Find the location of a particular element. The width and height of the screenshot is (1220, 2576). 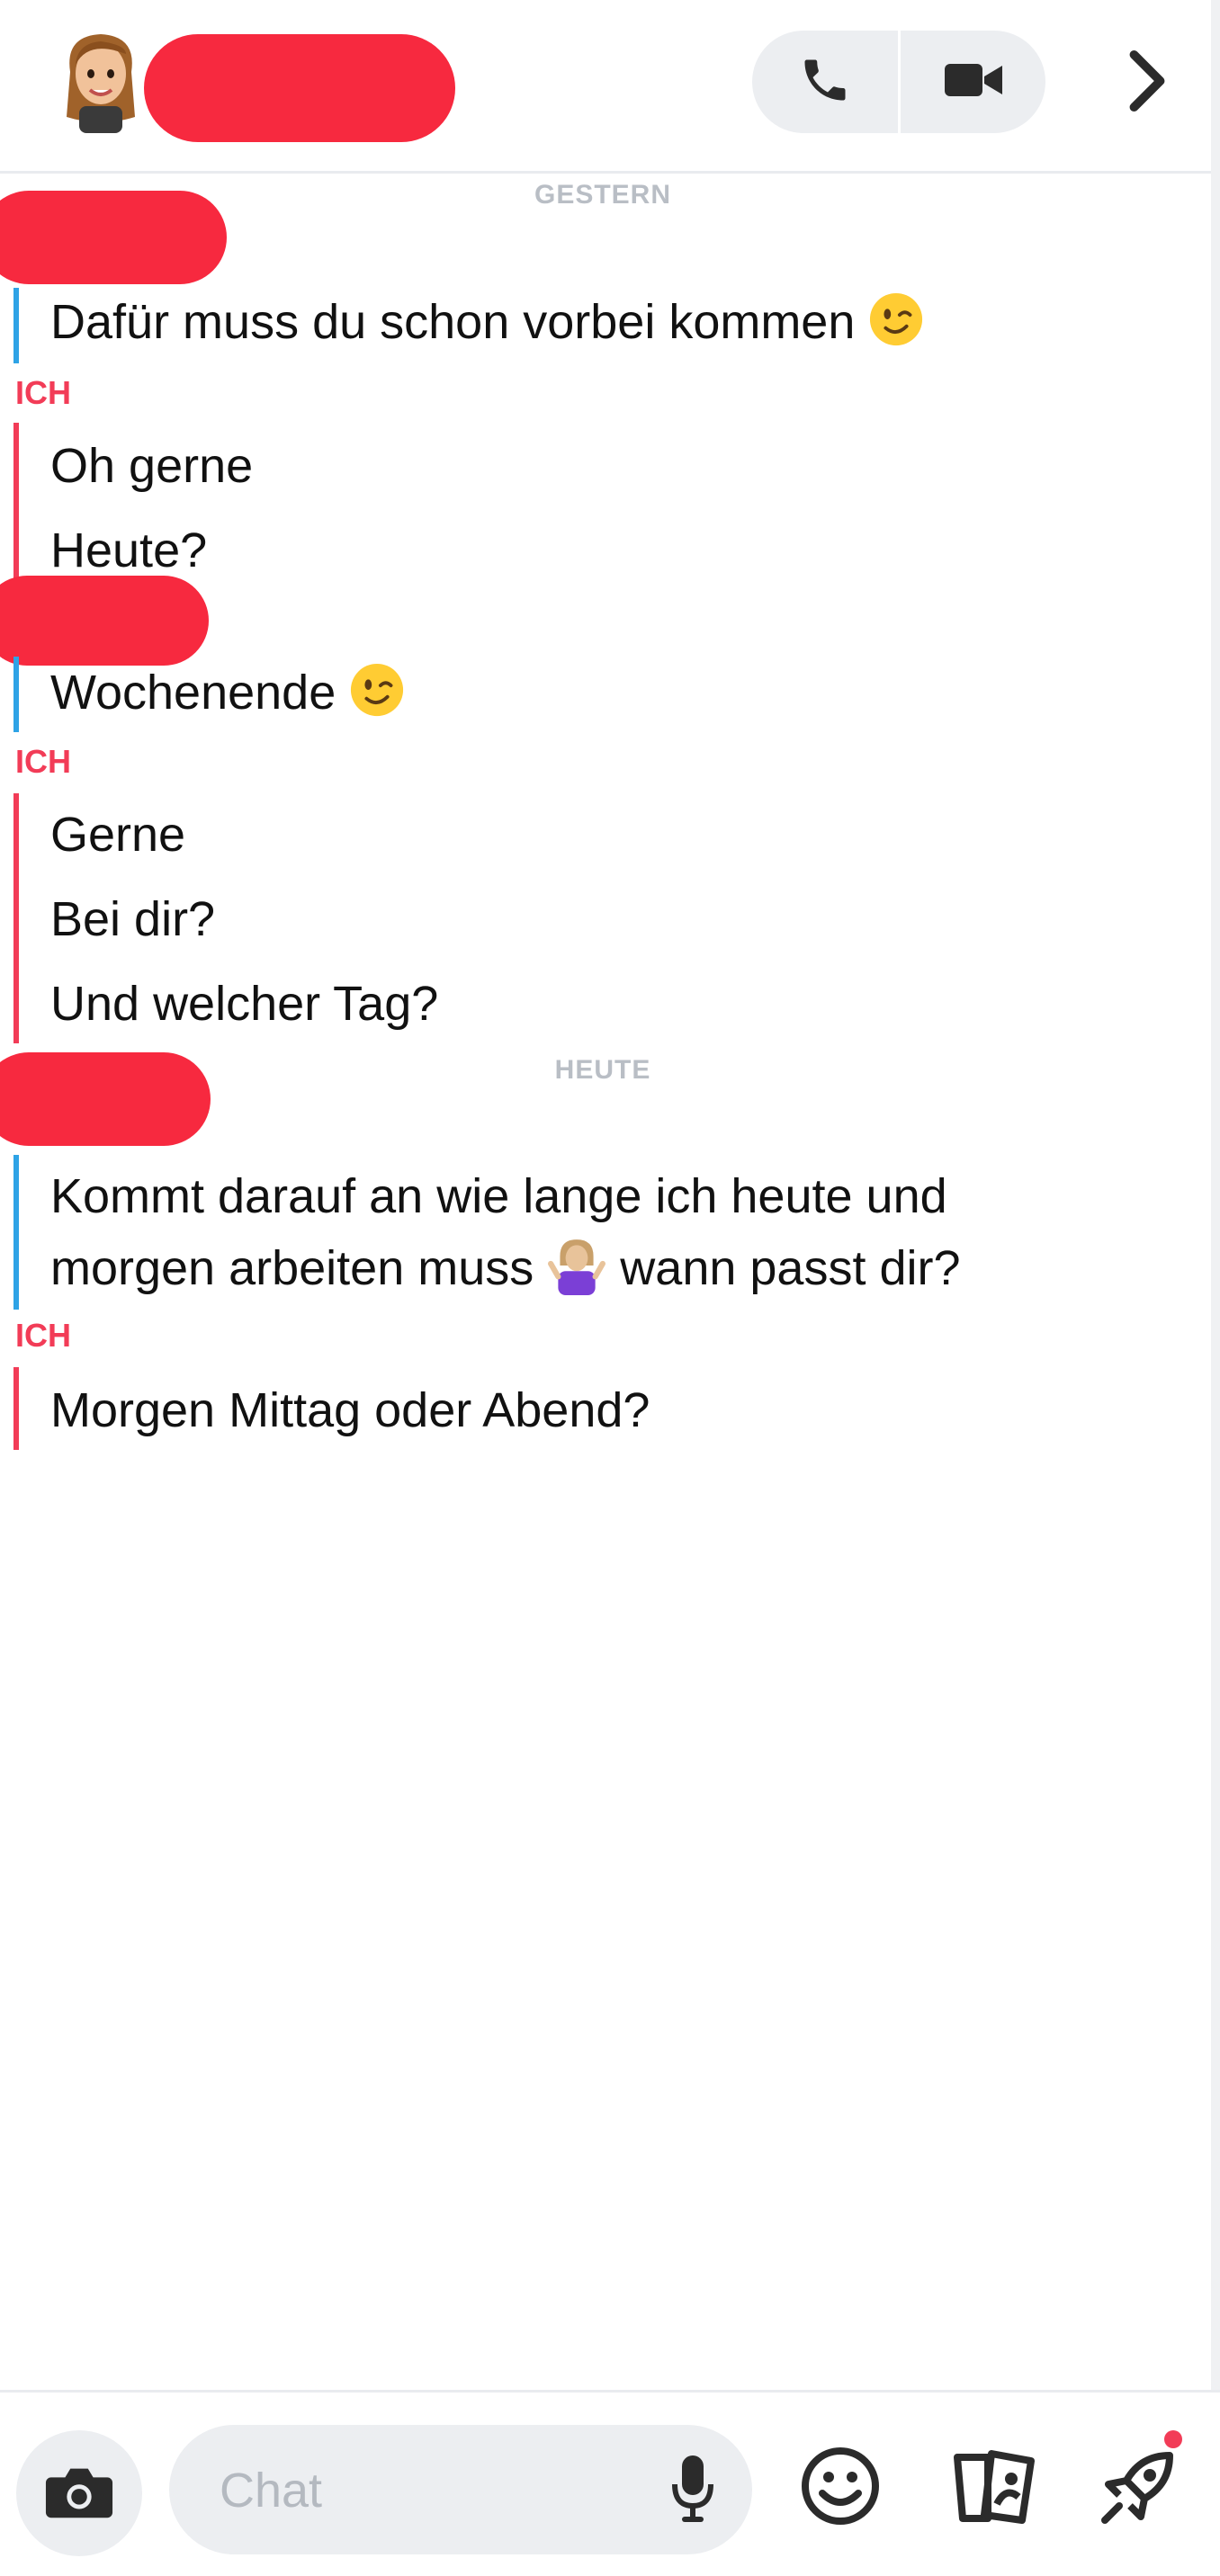

scrollbar is located at coordinates (1215, 1286).